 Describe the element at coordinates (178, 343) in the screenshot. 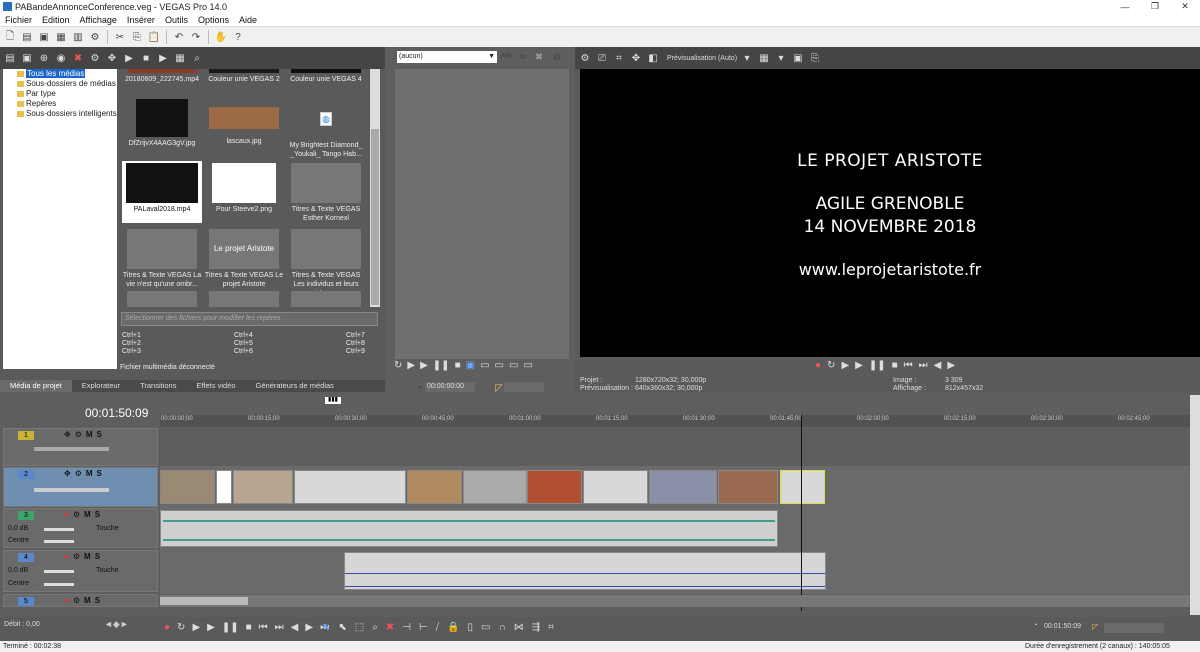

I see `shortcut-label: Ctrl+2` at that location.